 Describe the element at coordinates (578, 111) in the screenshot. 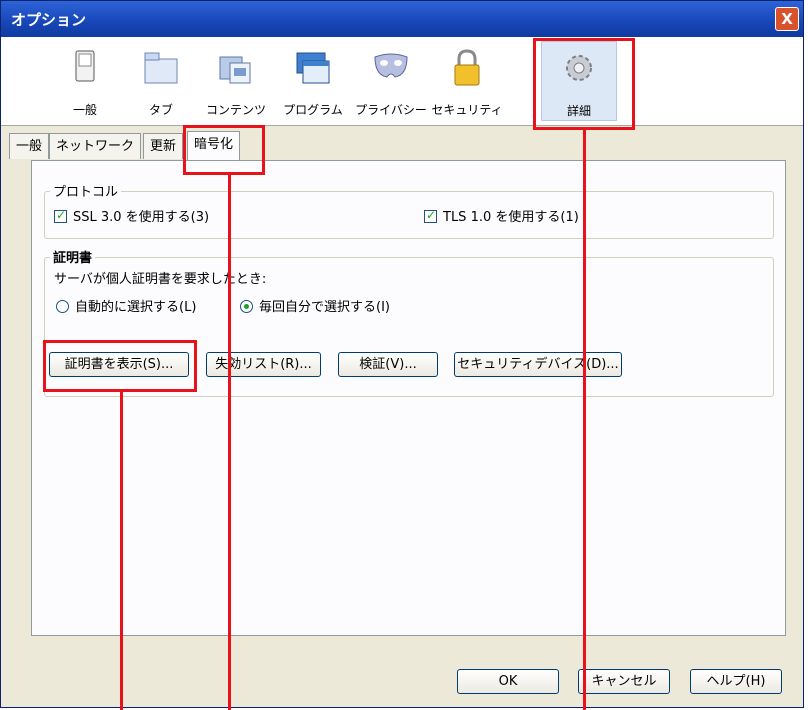

I see `toolbar-advanced-label: 詳細` at that location.